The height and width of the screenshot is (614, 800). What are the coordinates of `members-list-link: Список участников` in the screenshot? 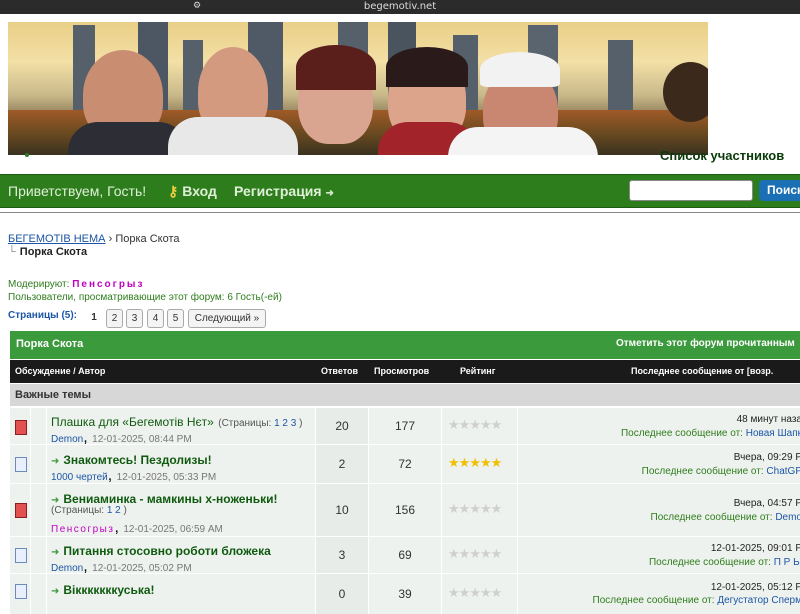 It's located at (722, 155).